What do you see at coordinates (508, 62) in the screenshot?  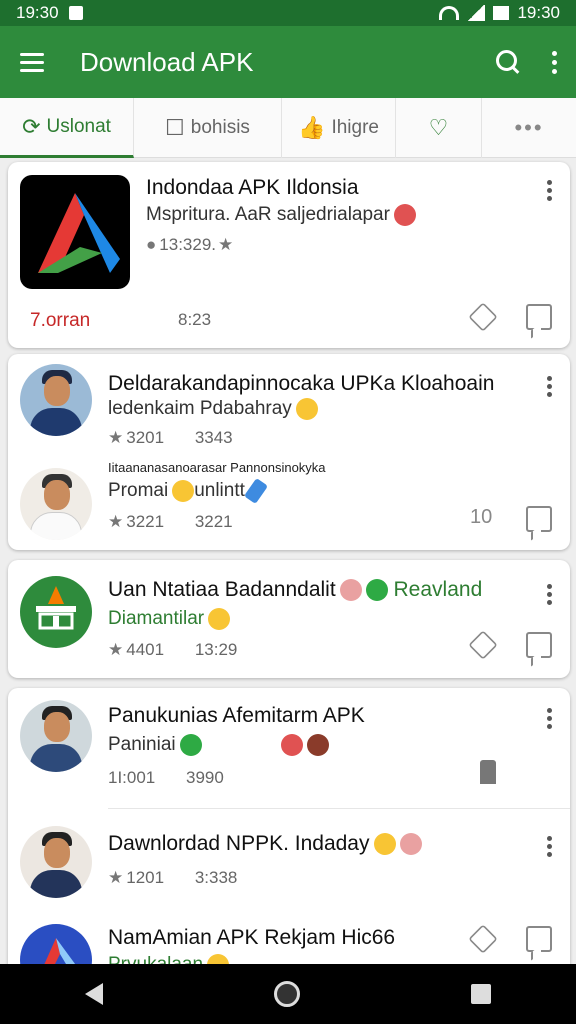 I see `search-icon` at bounding box center [508, 62].